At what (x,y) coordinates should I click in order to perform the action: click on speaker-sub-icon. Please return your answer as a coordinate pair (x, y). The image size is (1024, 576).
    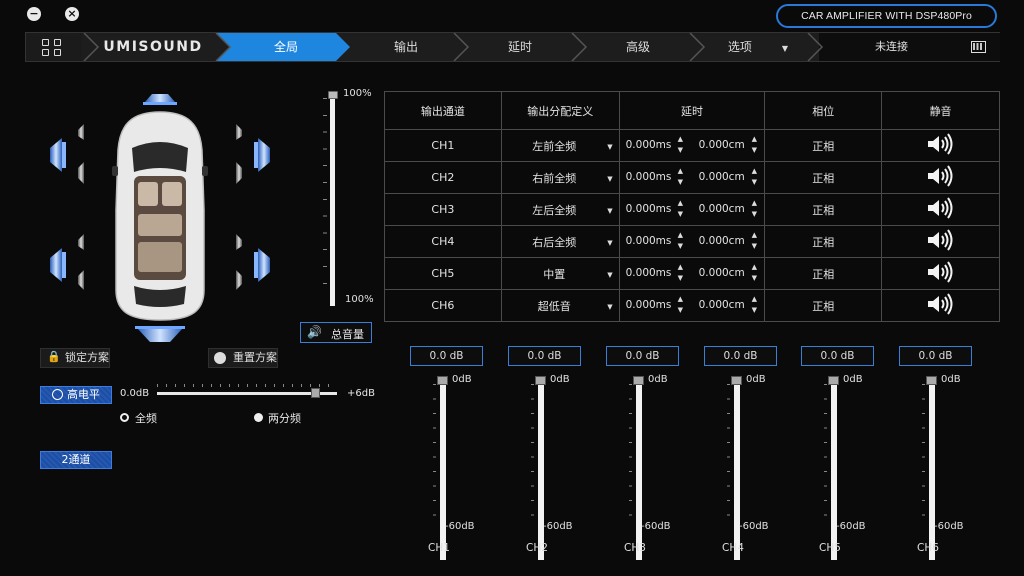
    Looking at the image, I should click on (160, 334).